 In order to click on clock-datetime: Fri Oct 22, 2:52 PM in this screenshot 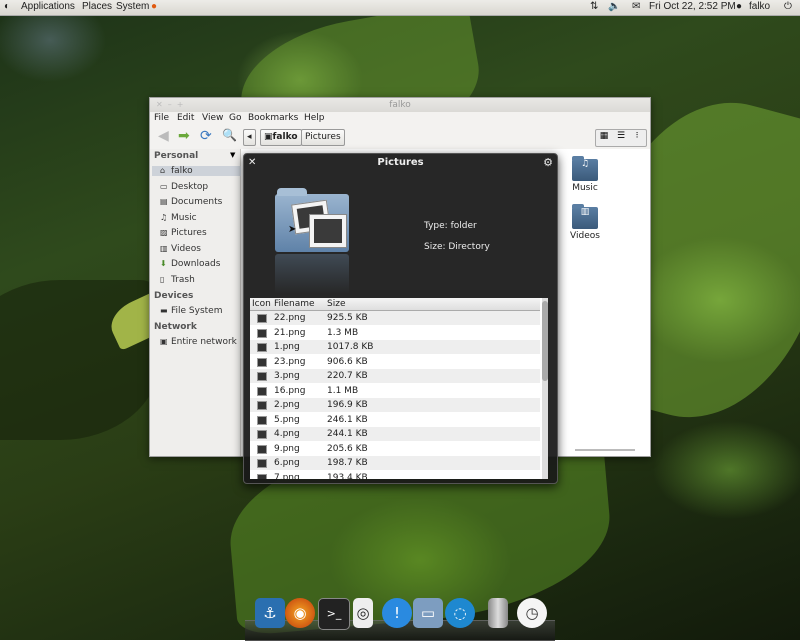, I will do `click(692, 6)`.